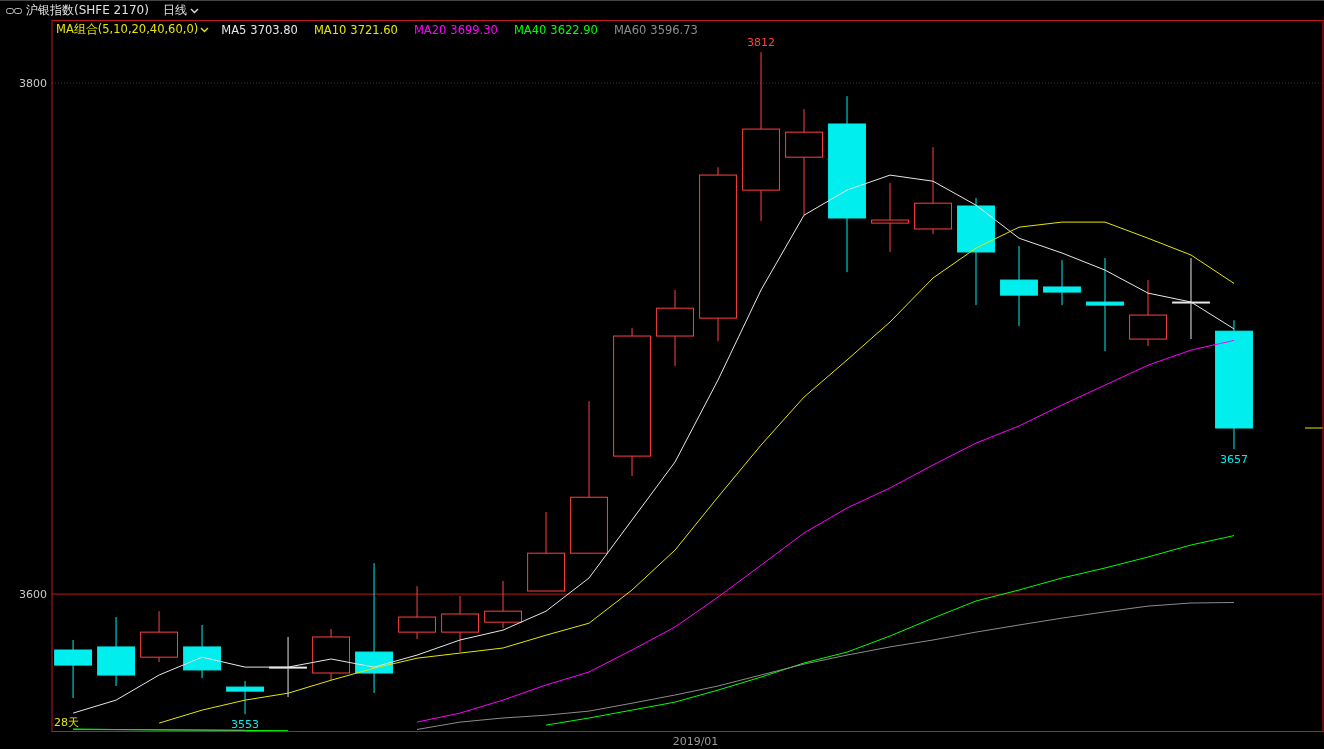  What do you see at coordinates (374, 29) in the screenshot?
I see `legend-value: 3721.60` at bounding box center [374, 29].